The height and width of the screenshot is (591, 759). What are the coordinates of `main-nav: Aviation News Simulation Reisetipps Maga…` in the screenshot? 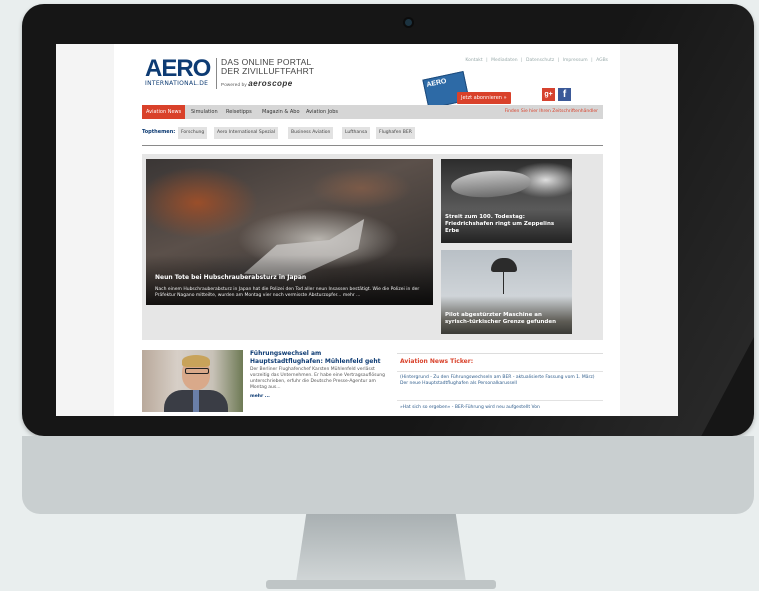 It's located at (372, 112).